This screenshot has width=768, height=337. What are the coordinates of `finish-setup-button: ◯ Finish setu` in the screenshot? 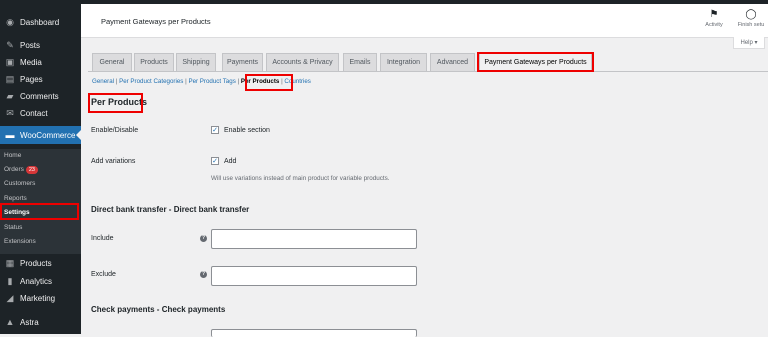 It's located at (751, 18).